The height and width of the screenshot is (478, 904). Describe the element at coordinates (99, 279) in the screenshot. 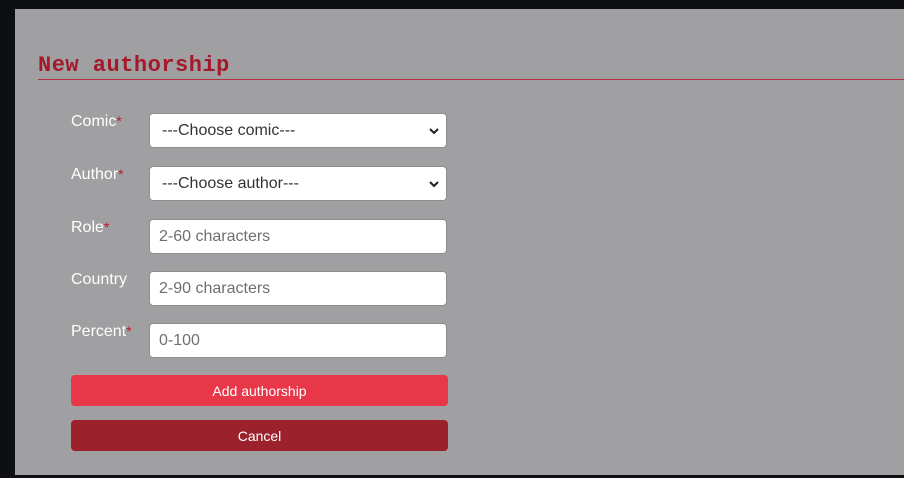

I see `country-label: Country` at that location.